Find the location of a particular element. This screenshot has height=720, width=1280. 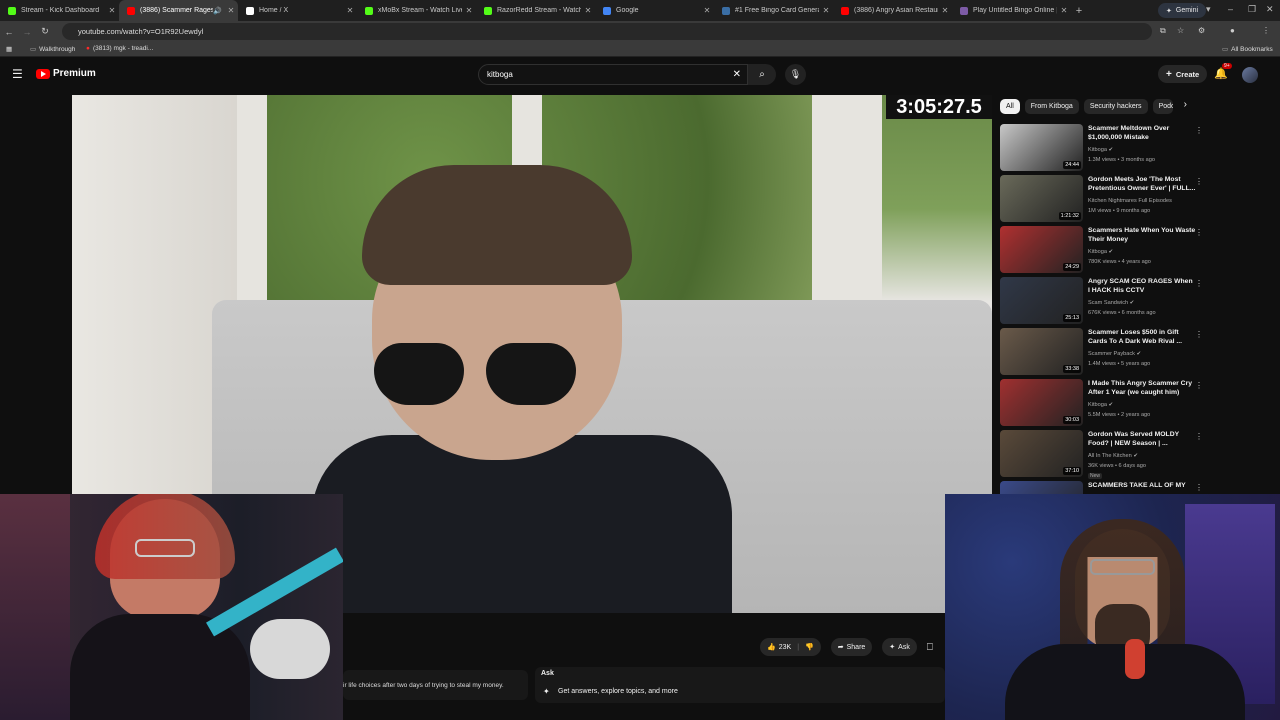

chevron-right-icon: › is located at coordinates (1185, 106).